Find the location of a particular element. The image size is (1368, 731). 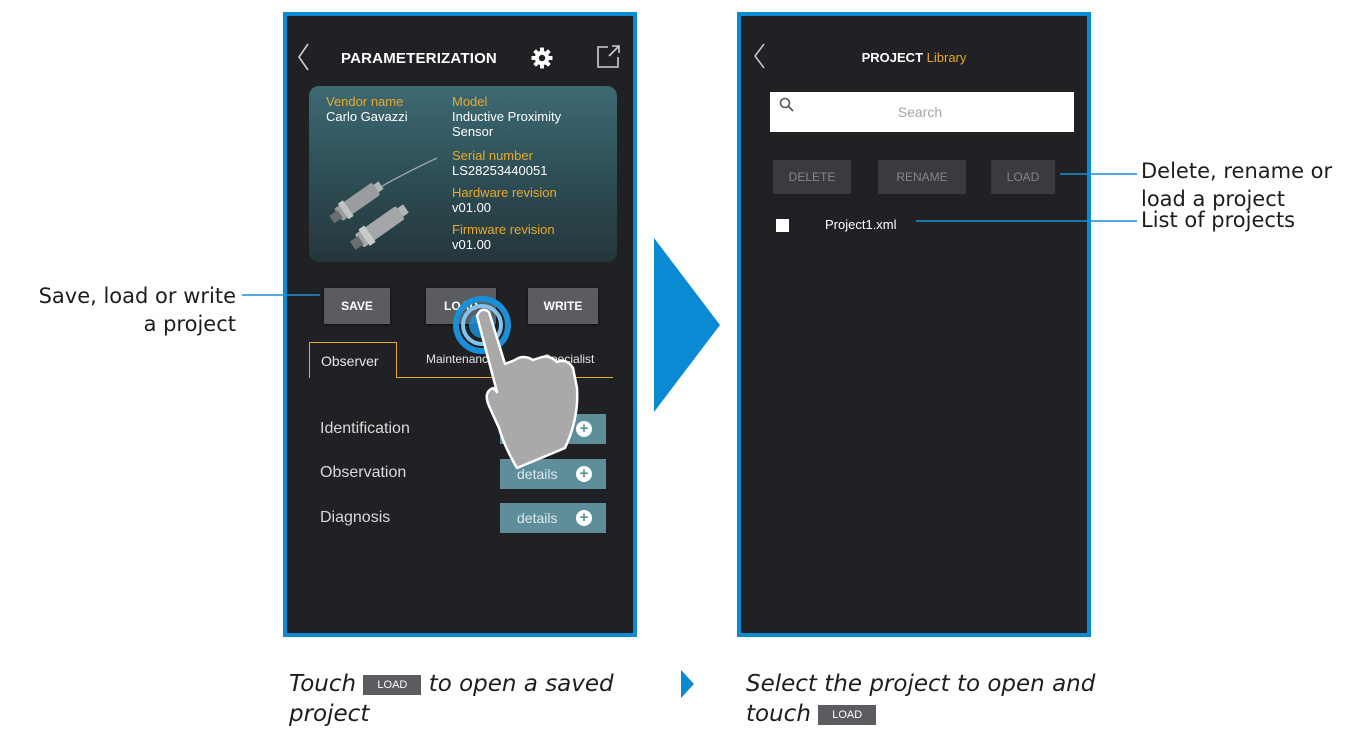

annotation-list-of-projects: List of projects is located at coordinates (1218, 220).